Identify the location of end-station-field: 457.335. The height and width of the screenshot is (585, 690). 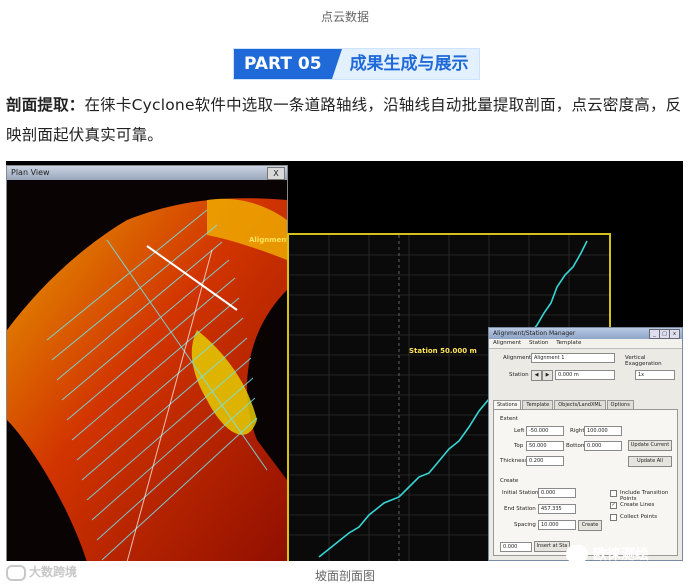
(557, 509).